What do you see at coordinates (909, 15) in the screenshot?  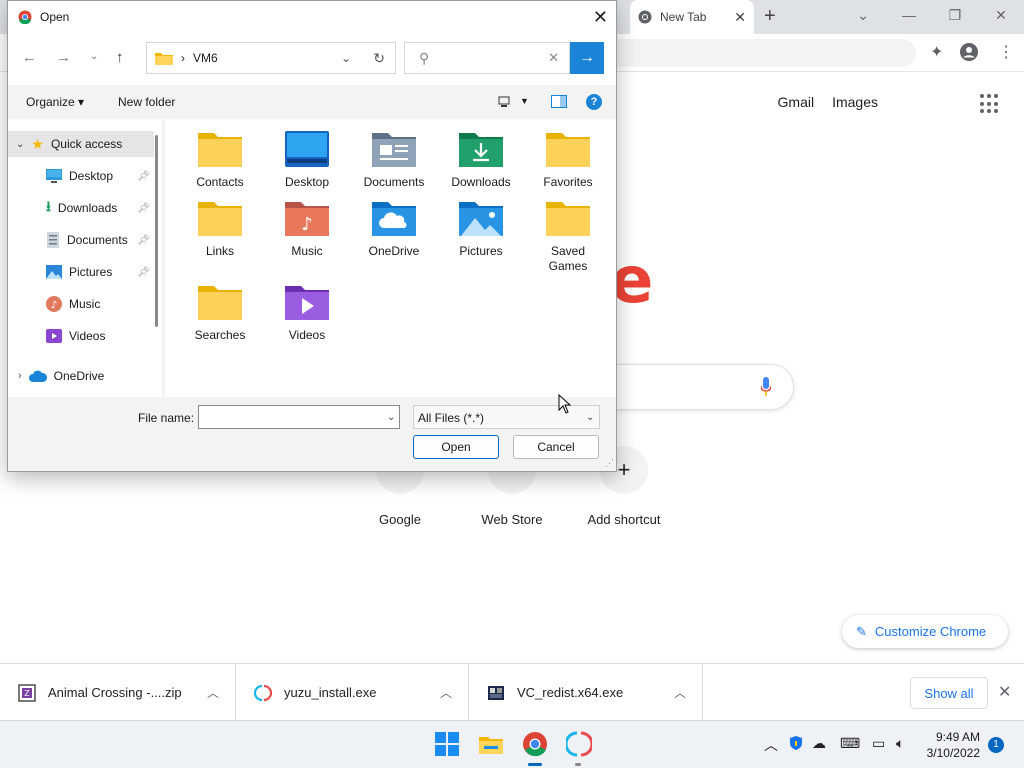 I see `minimize-icon: —` at bounding box center [909, 15].